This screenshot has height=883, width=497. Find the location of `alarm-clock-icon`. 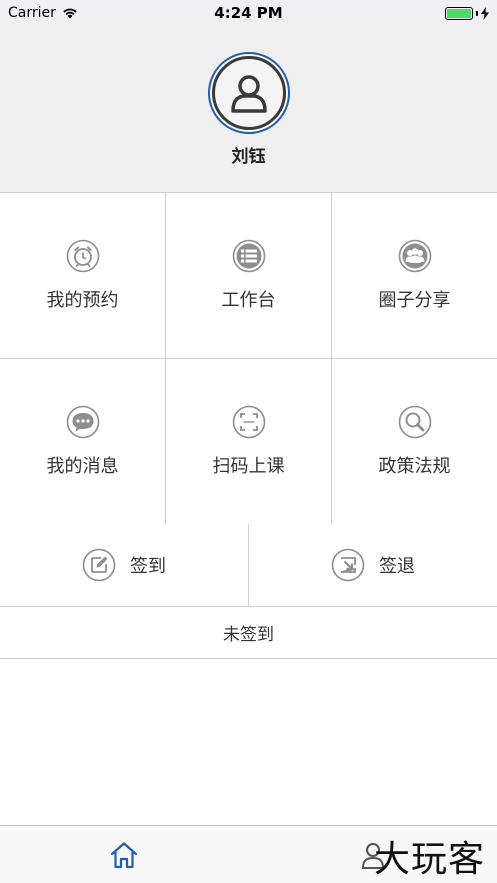

alarm-clock-icon is located at coordinates (82, 256).